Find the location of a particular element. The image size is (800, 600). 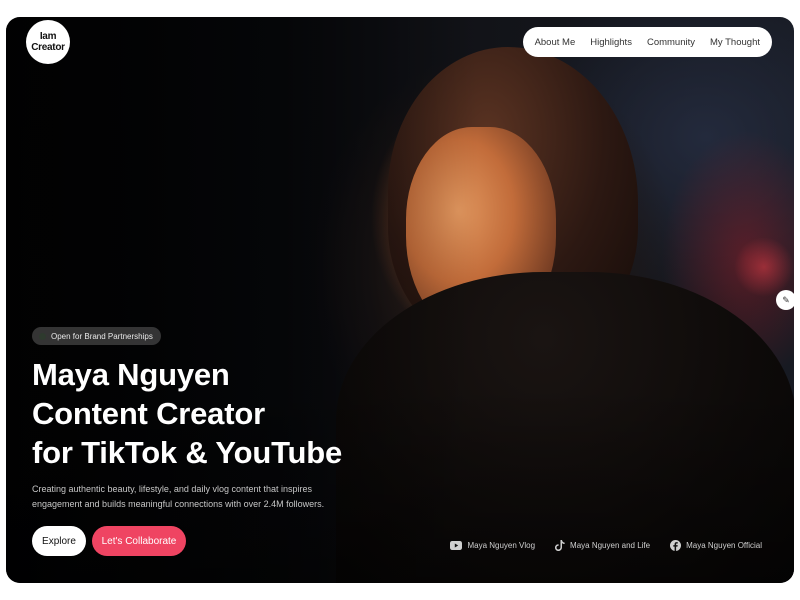

partnership-badge: Open for Brand Partnerships is located at coordinates (96, 336).